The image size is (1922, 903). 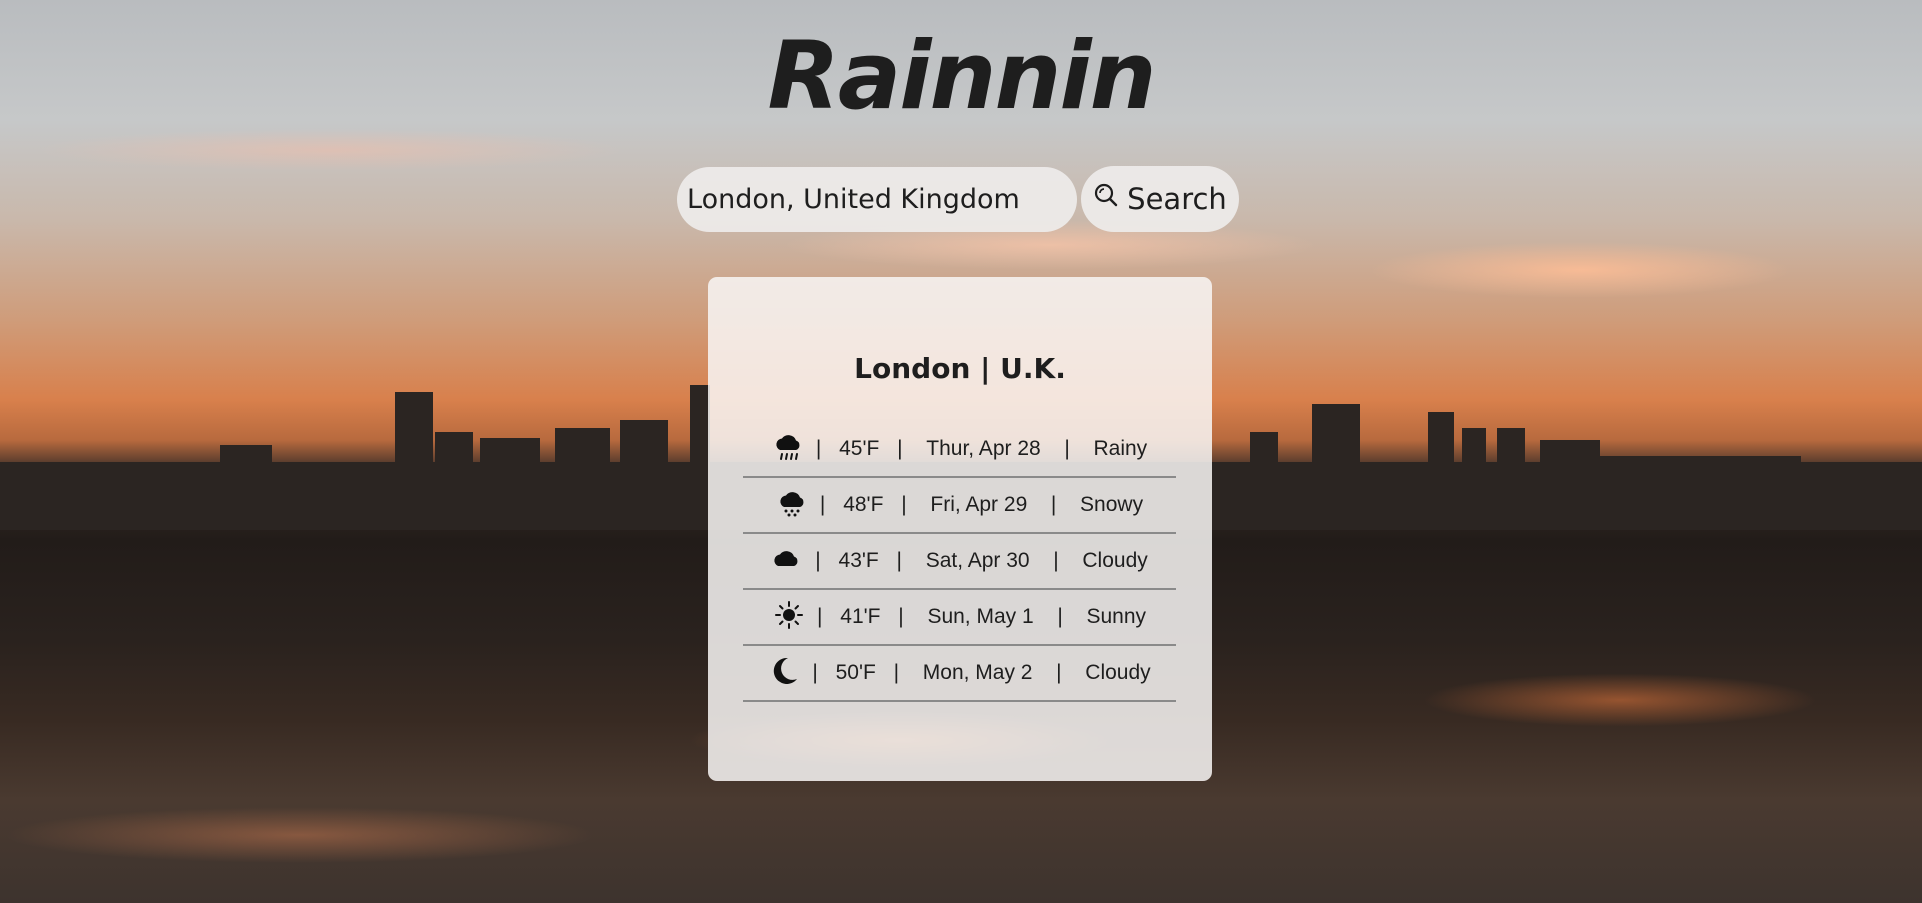 What do you see at coordinates (960, 368) in the screenshot?
I see `location-title: London | U.K.` at bounding box center [960, 368].